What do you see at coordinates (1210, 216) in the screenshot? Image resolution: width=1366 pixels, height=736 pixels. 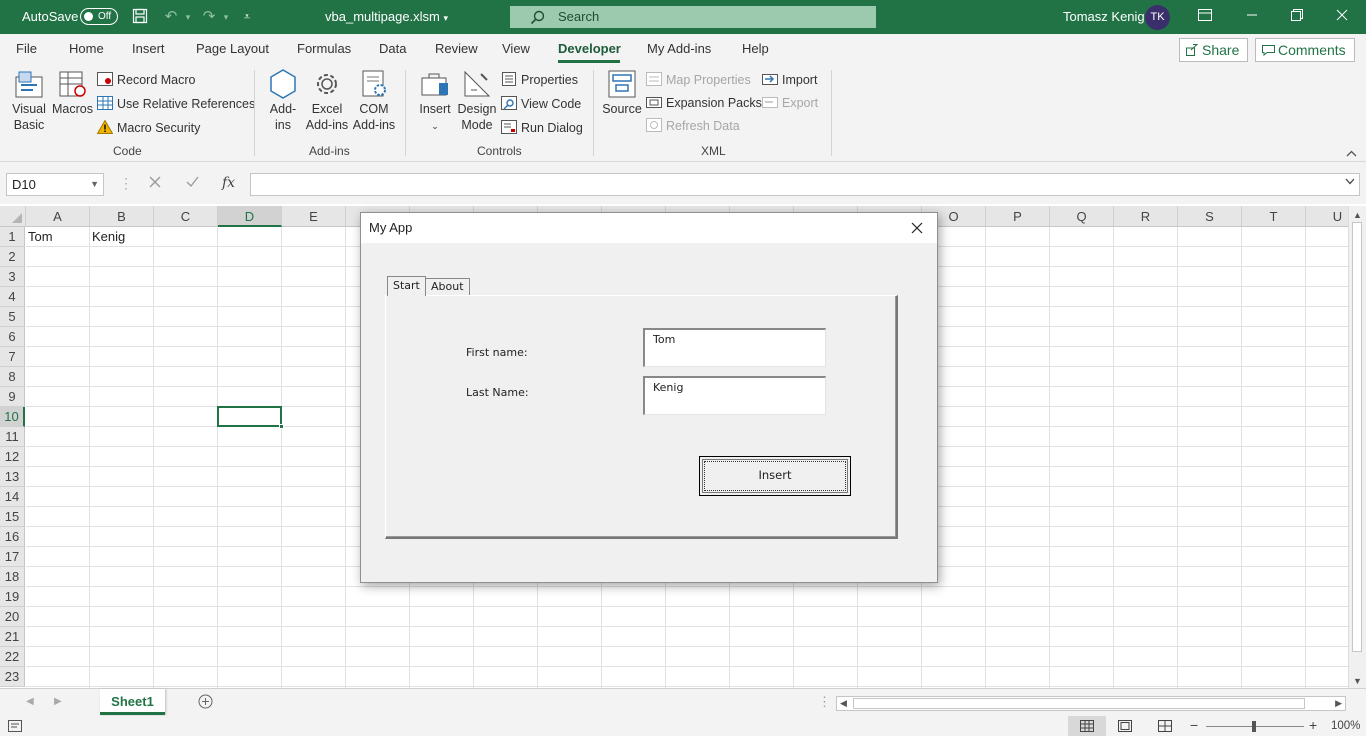 I see `column-header: S` at bounding box center [1210, 216].